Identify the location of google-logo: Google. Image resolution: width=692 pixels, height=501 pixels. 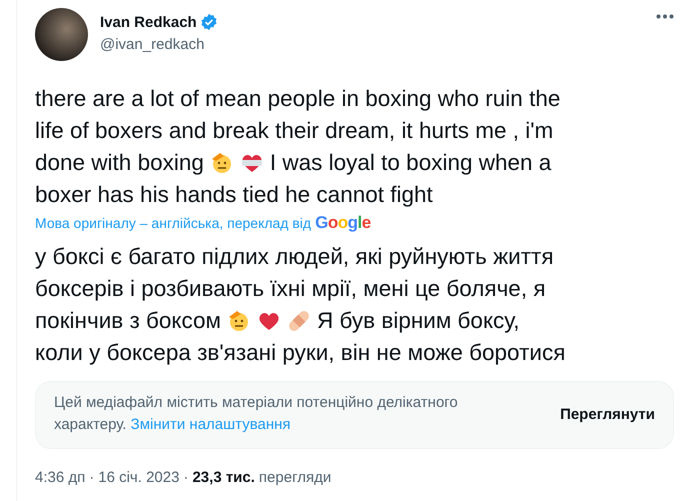
(343, 223).